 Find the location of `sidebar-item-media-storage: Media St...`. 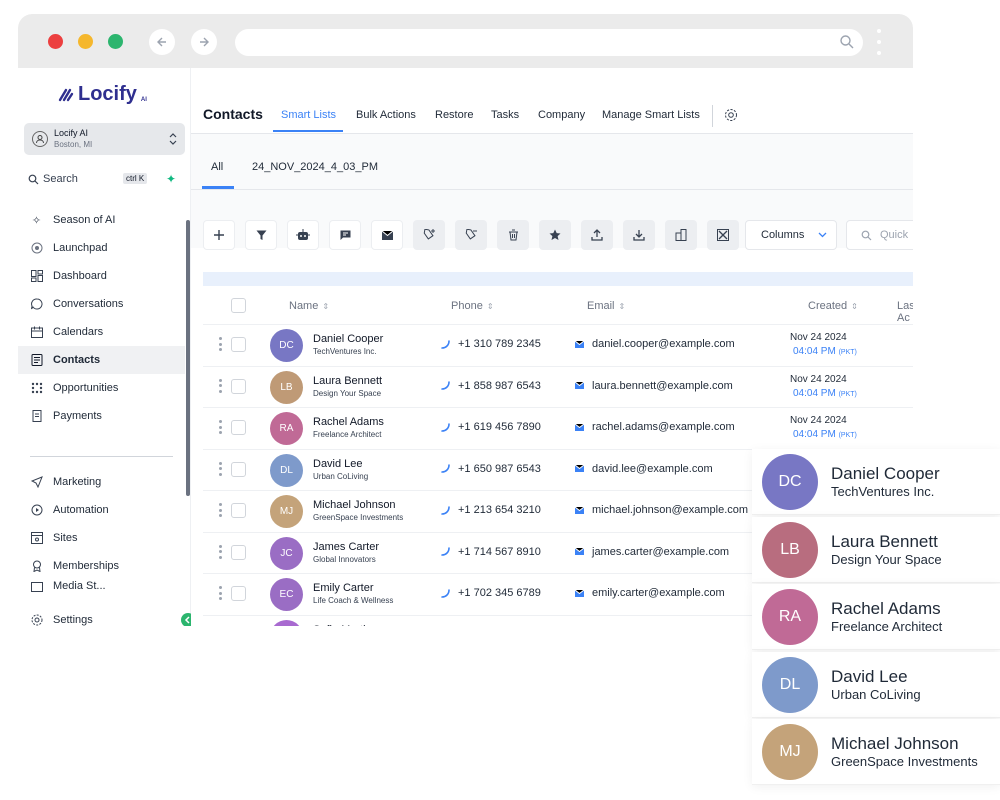

sidebar-item-media-storage: Media St... is located at coordinates (101, 587).